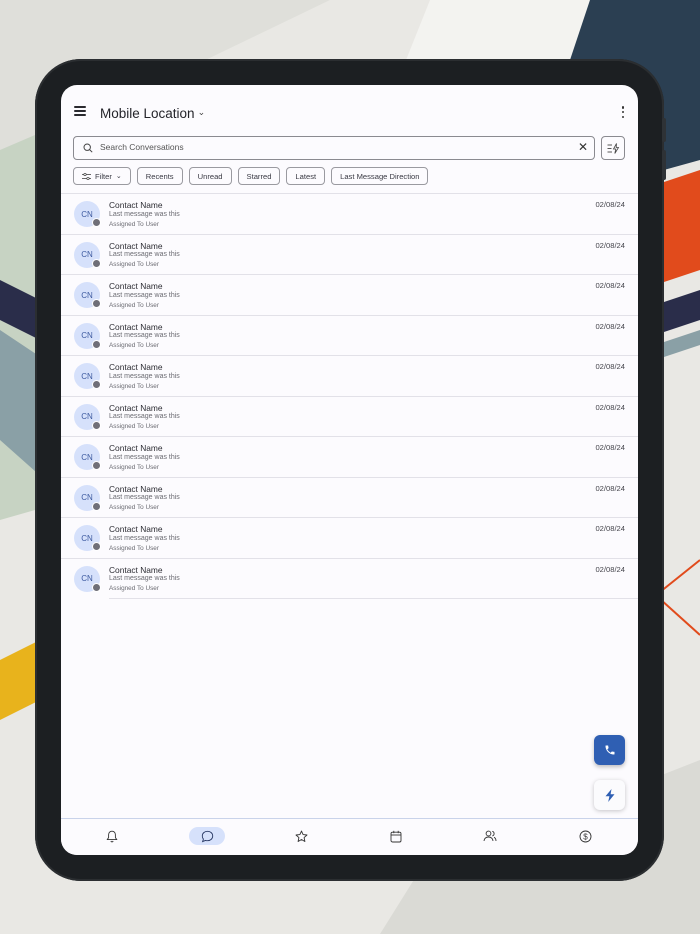 The image size is (700, 934). Describe the element at coordinates (159, 176) in the screenshot. I see `chip-recents: Recents` at that location.